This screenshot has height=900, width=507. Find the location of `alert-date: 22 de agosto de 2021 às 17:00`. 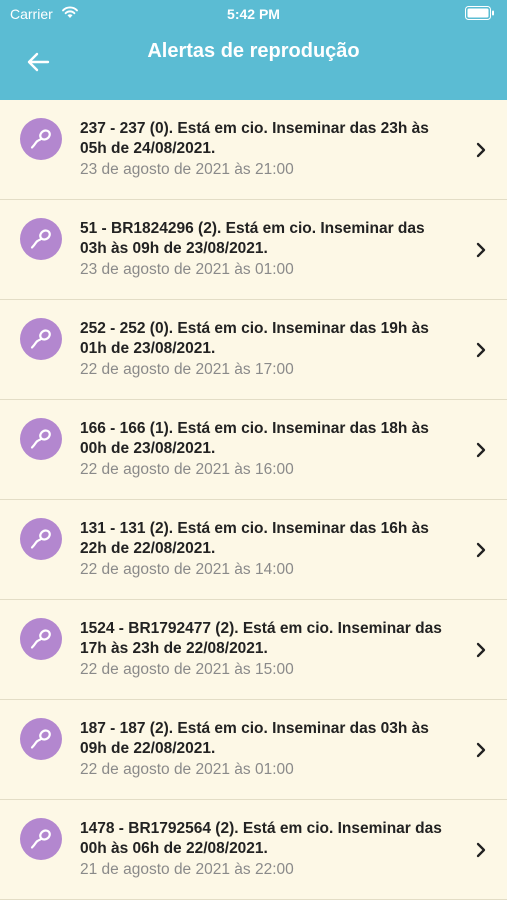

alert-date: 22 de agosto de 2021 às 17:00 is located at coordinates (187, 369).